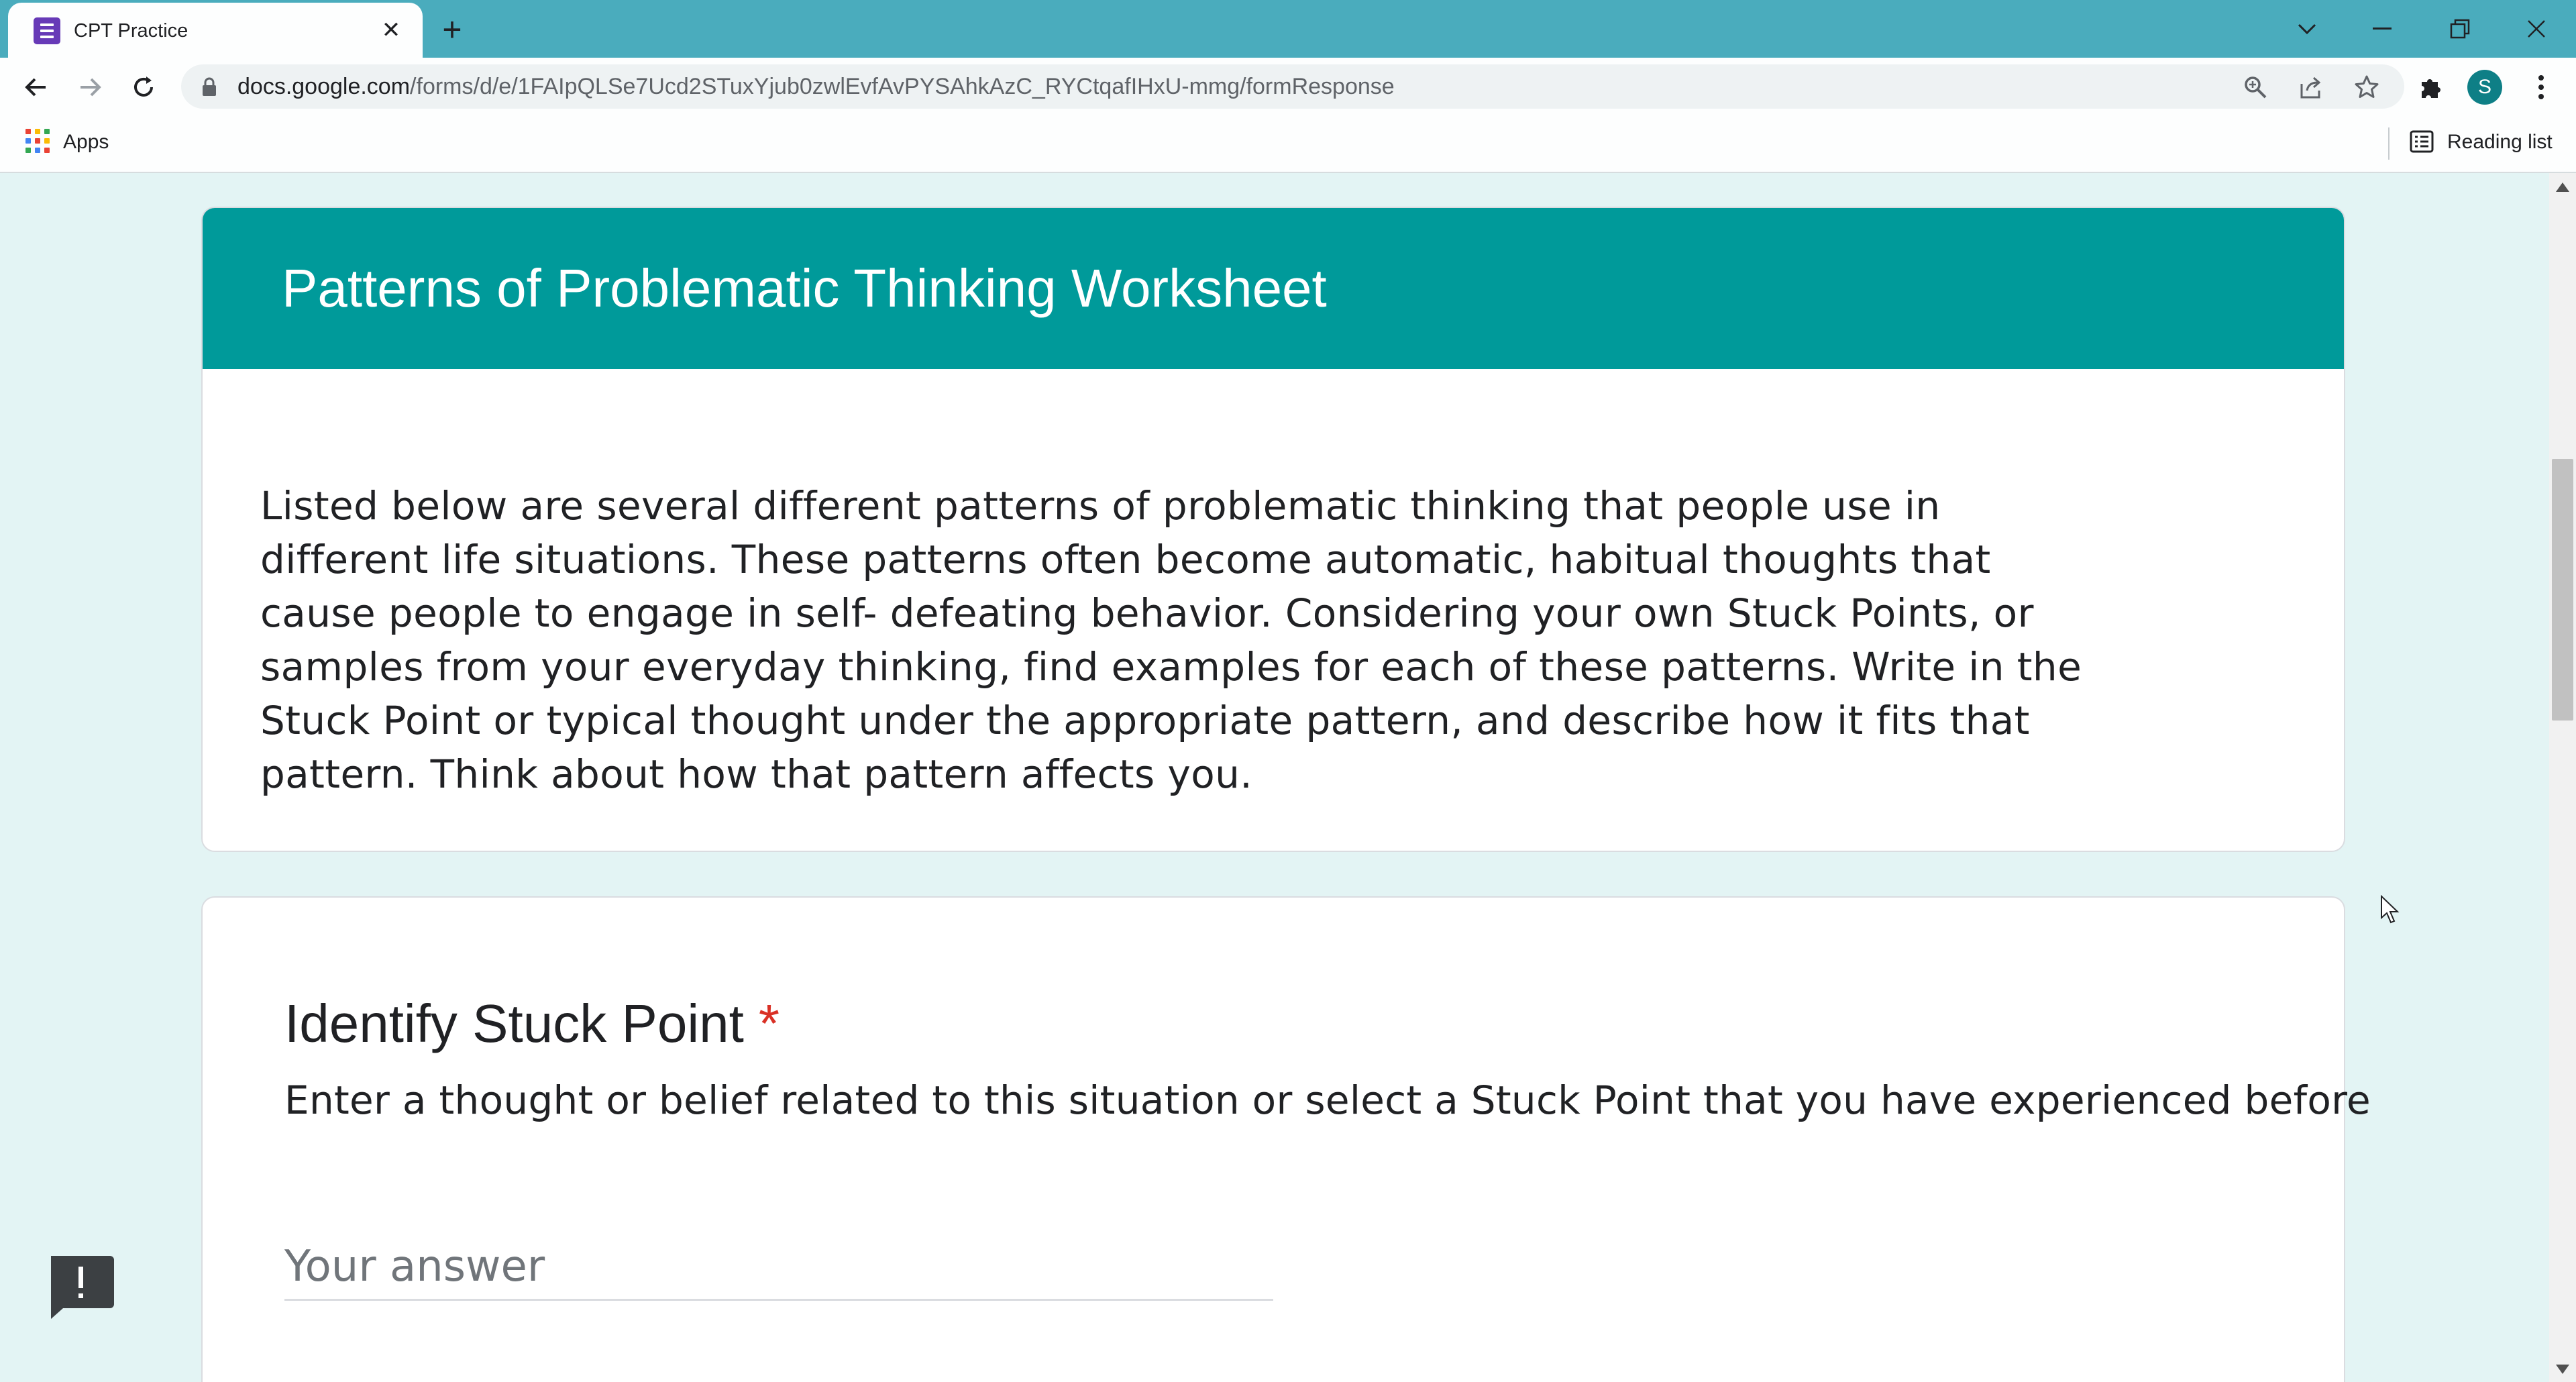  I want to click on lock-icon, so click(209, 89).